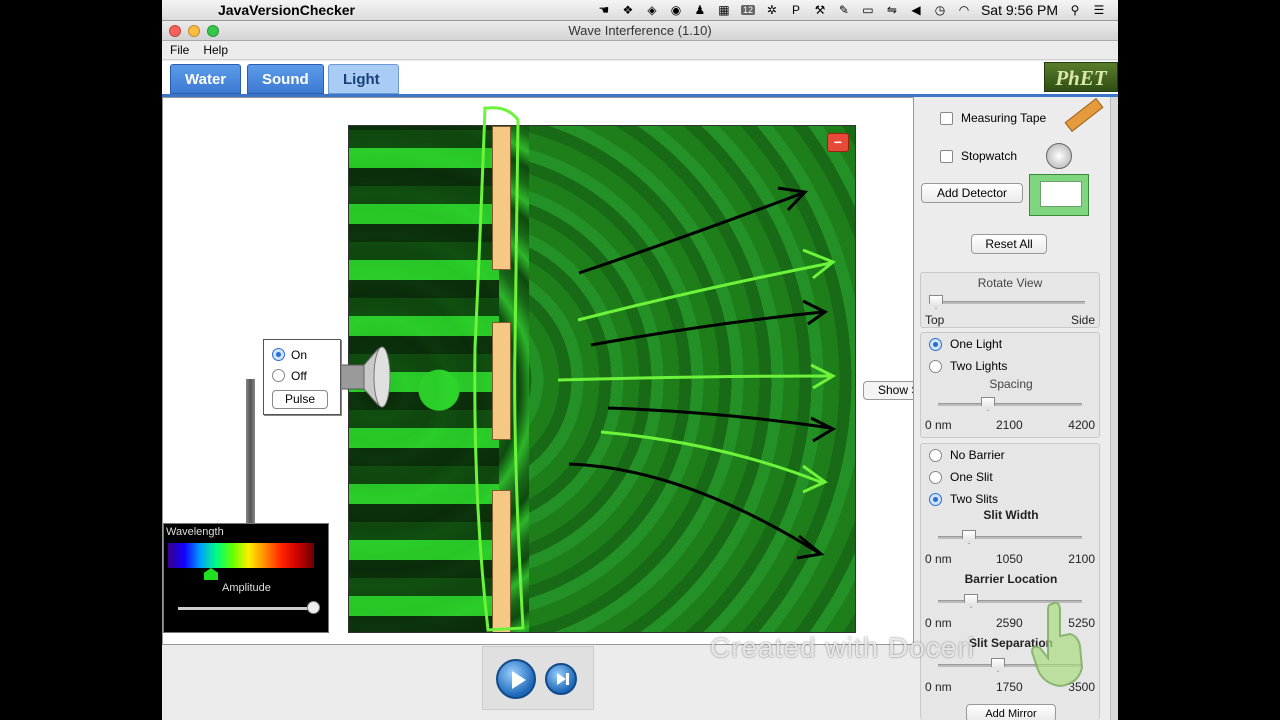 The height and width of the screenshot is (720, 1280). Describe the element at coordinates (1075, 10) in the screenshot. I see `spotlight-search-icon: ⚲` at that location.